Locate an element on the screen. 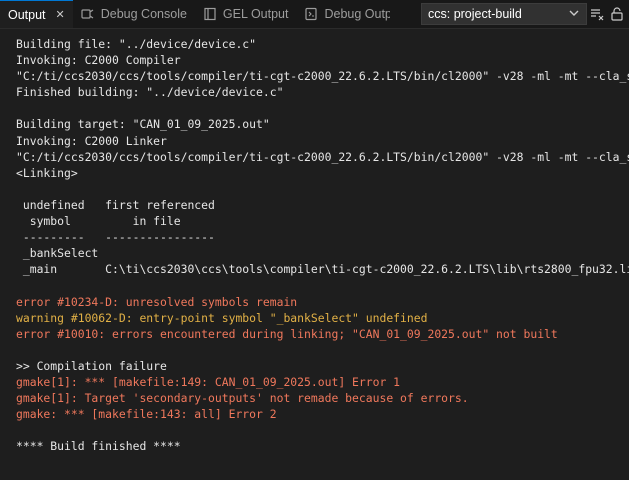  tab-output: Output ✕ is located at coordinates (36, 14).